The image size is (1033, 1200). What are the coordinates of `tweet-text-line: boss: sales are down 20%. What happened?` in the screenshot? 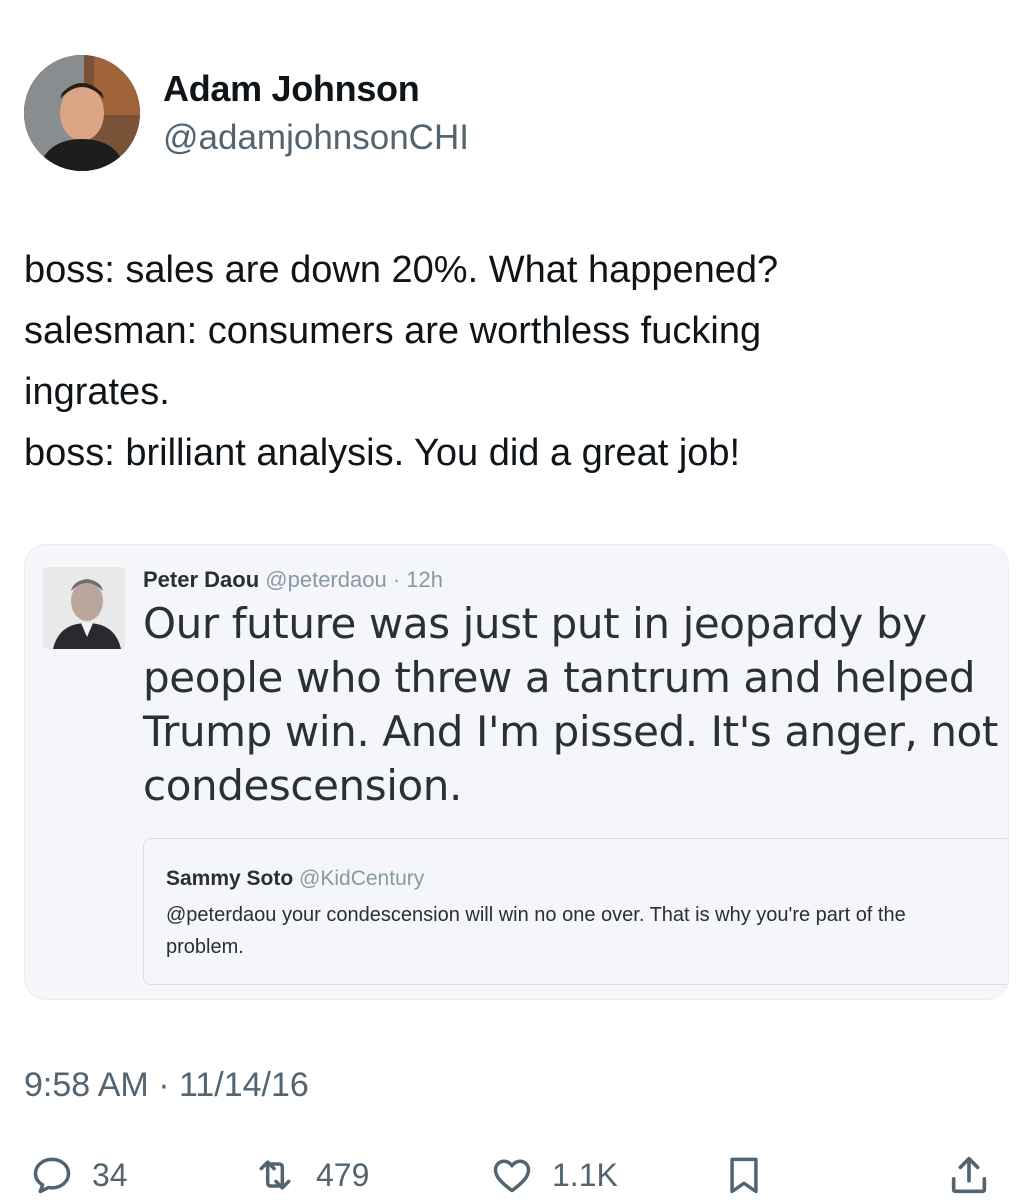 It's located at (401, 270).